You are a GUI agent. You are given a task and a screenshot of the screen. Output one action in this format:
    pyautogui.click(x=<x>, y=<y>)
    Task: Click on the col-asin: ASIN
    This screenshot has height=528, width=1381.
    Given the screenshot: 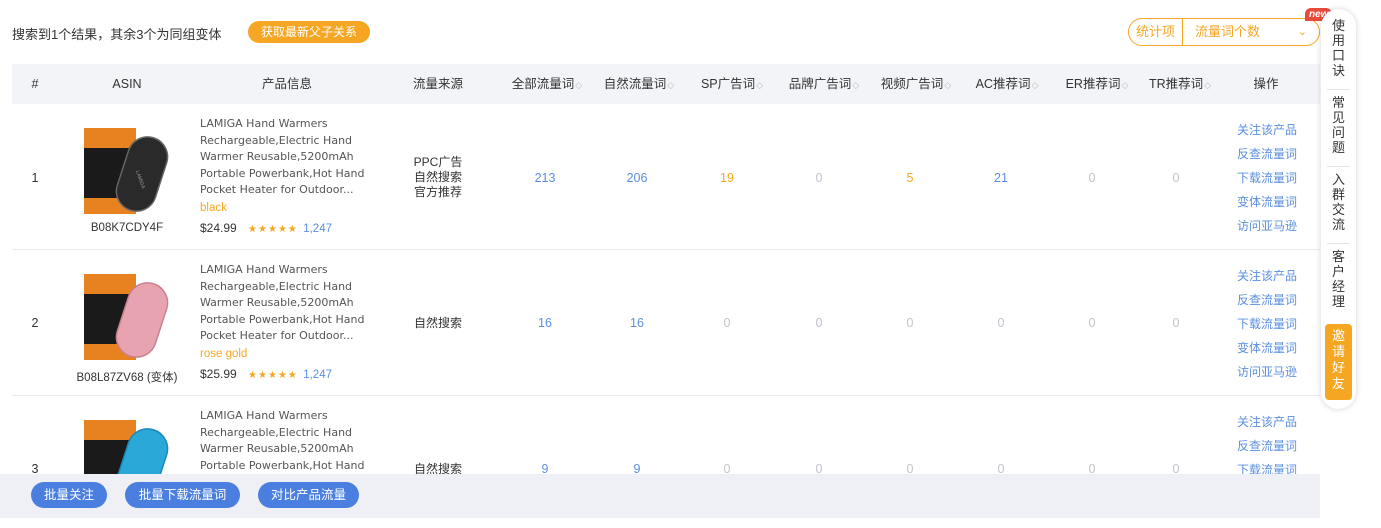 What is the action you would take?
    pyautogui.click(x=127, y=84)
    